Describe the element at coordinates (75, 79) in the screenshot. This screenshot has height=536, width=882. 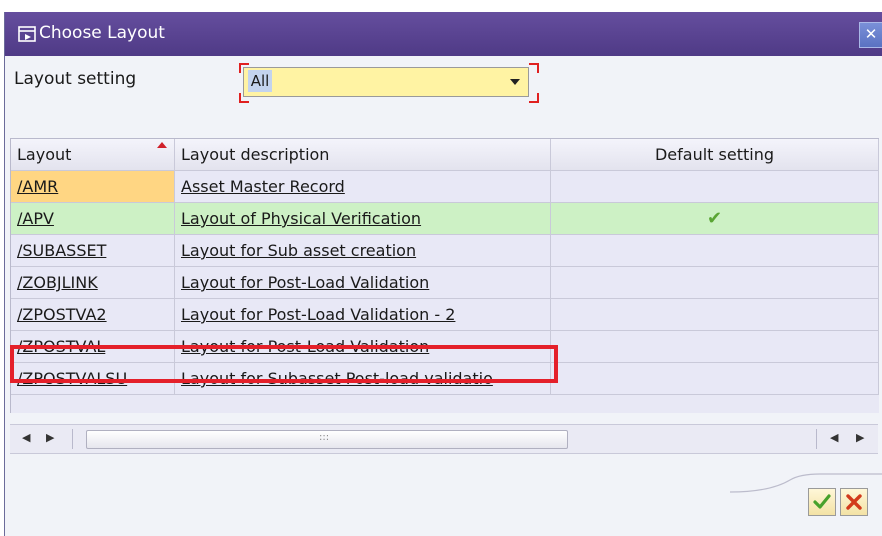
I see `layout-setting-label: Layout setting` at that location.